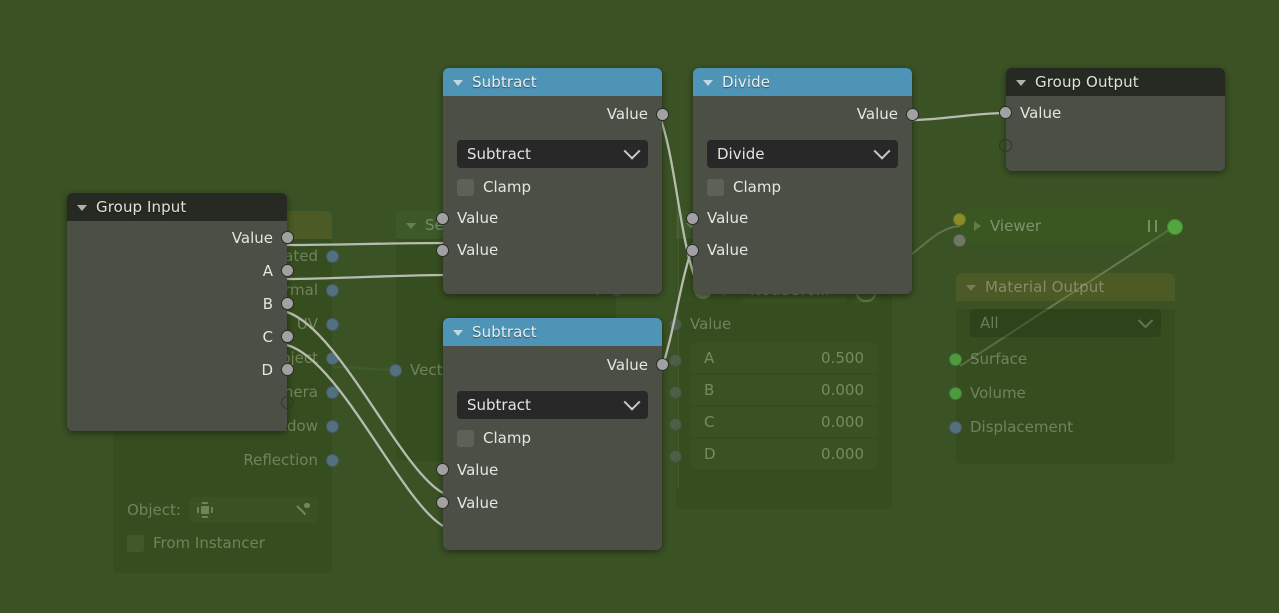 The image size is (1279, 613). Describe the element at coordinates (556, 364) in the screenshot. I see `subtract-bottom-output: Value` at that location.